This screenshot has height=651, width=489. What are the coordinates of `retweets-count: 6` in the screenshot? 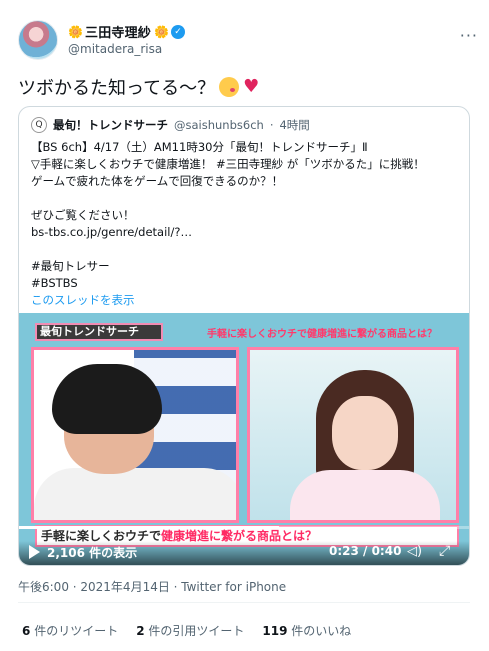 It's located at (26, 631).